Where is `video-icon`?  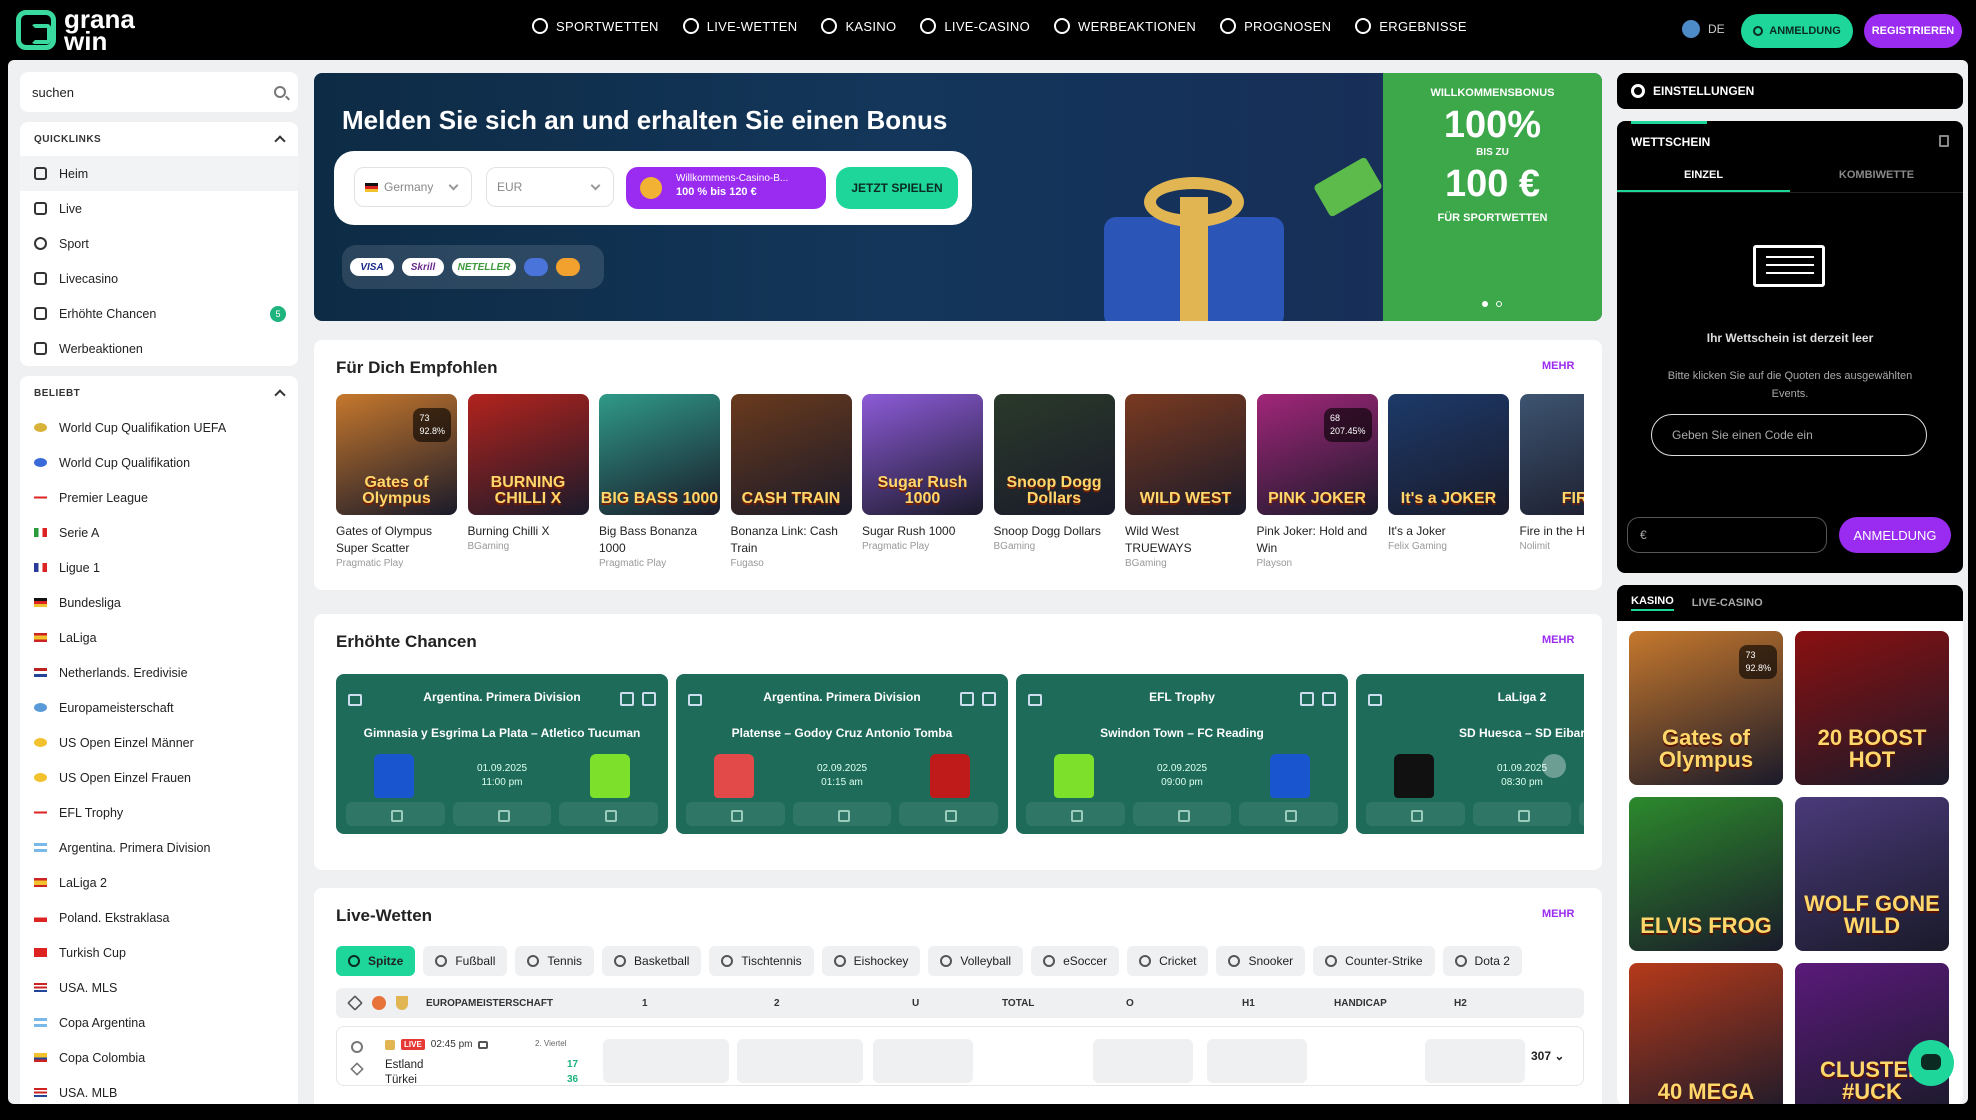 video-icon is located at coordinates (483, 1044).